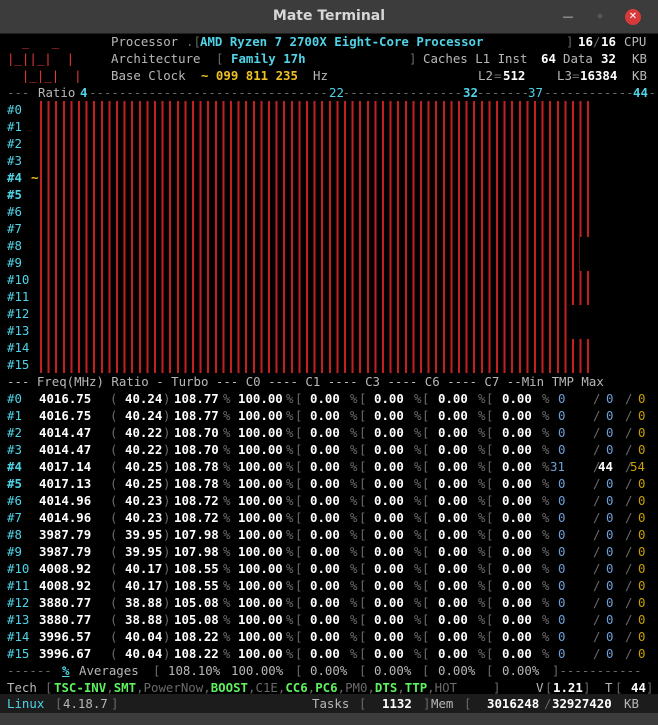 Image resolution: width=658 pixels, height=725 pixels. Describe the element at coordinates (485, 75) in the screenshot. I see `l2-label: L2` at that location.